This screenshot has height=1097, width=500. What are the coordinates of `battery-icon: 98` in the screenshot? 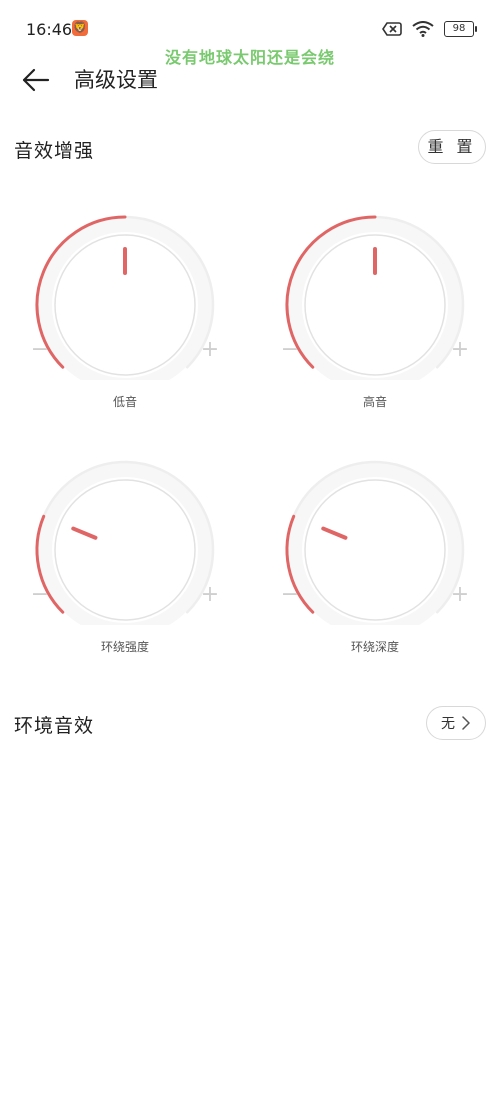 It's located at (460, 29).